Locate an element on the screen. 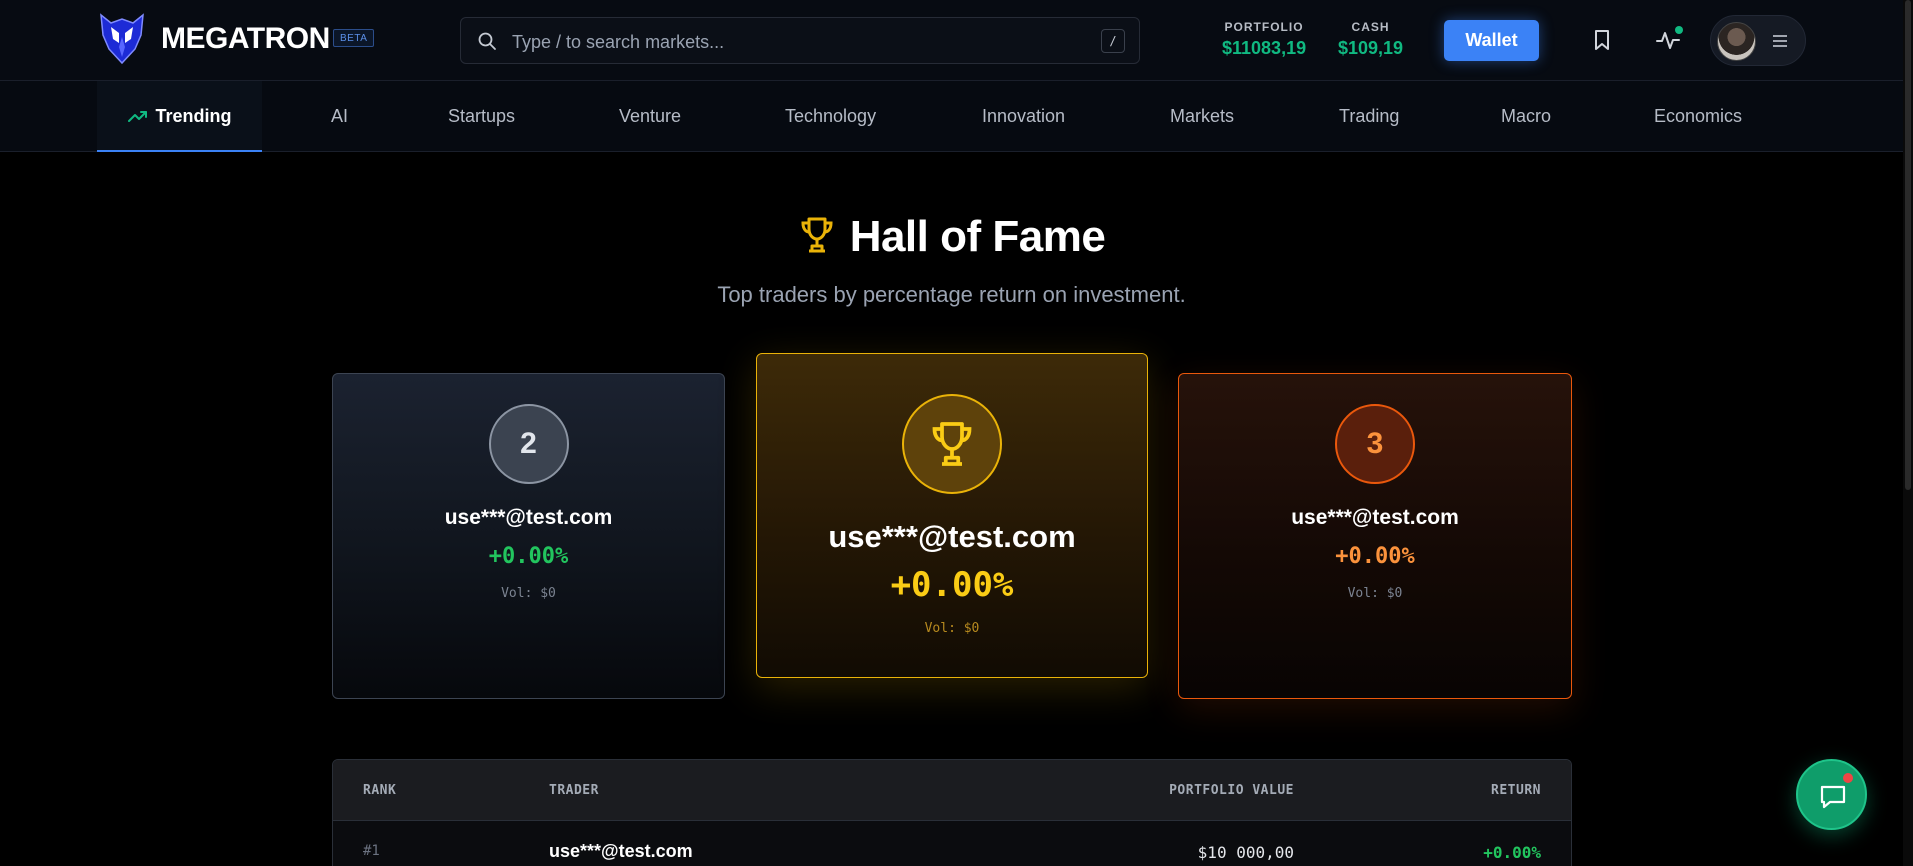 This screenshot has width=1913, height=866. podium-card-third: 3 use***@test.com +0.00% Vol: $0 is located at coordinates (1375, 536).